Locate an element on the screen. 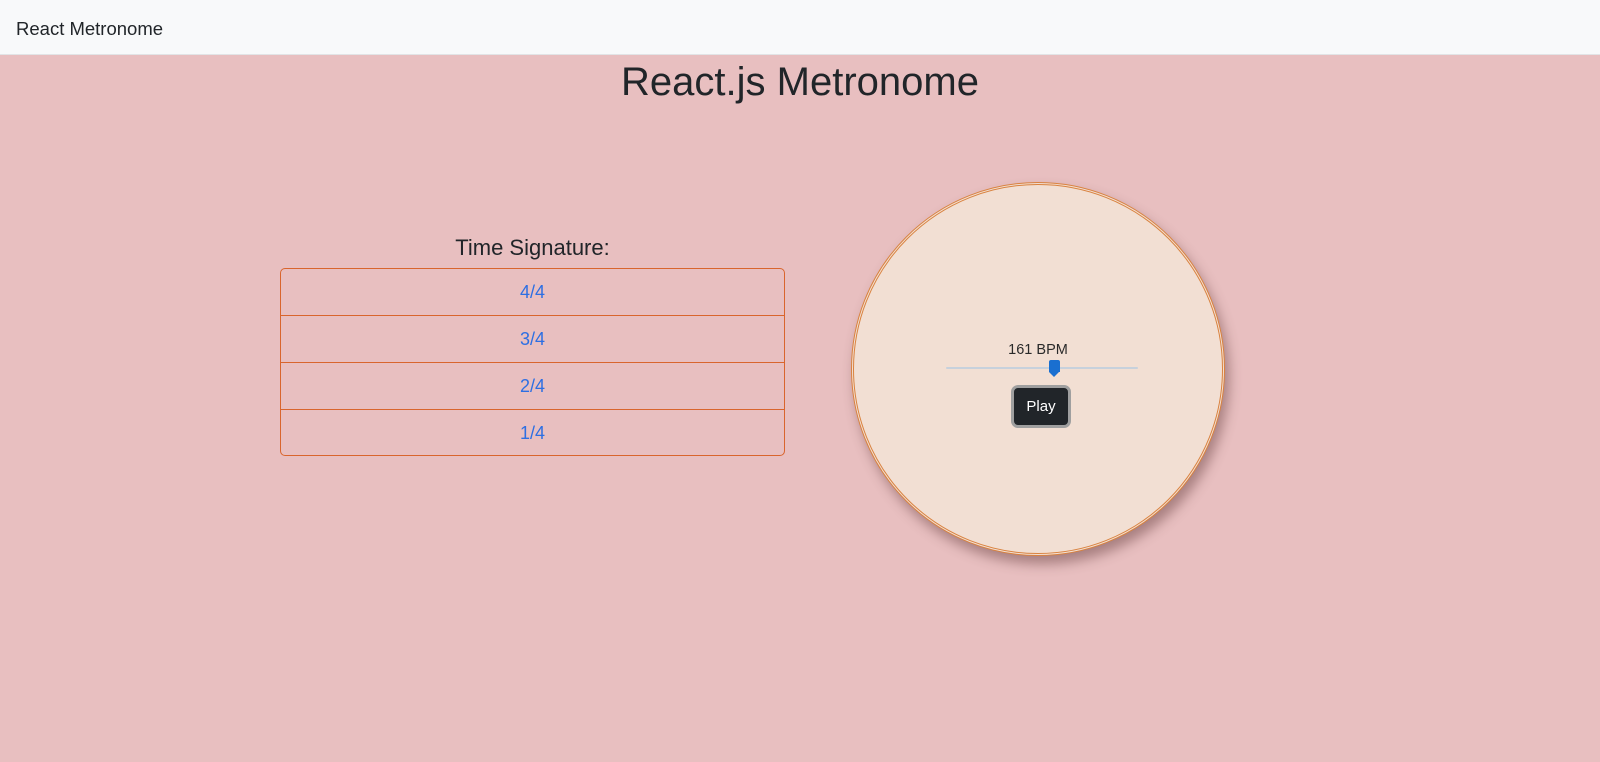 The image size is (1600, 762). bpm-label: 161 BPM is located at coordinates (1038, 350).